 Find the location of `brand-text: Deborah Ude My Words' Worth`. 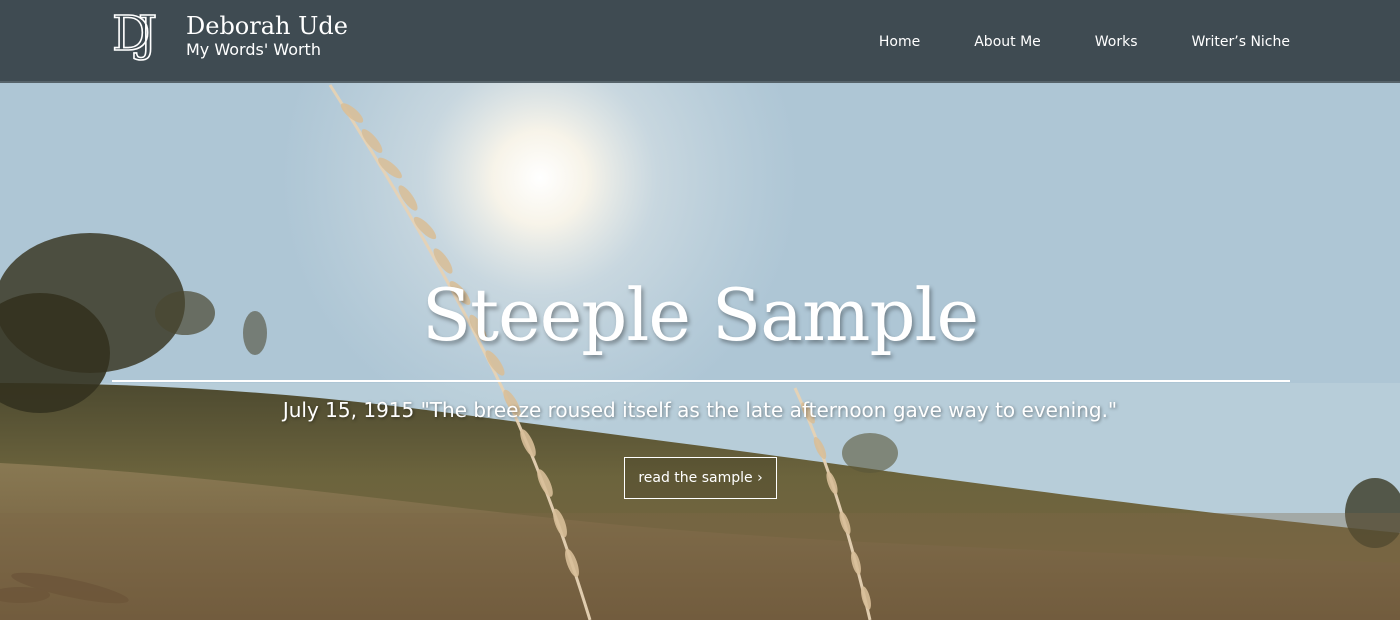

brand-text: Deborah Ude My Words' Worth is located at coordinates (267, 36).